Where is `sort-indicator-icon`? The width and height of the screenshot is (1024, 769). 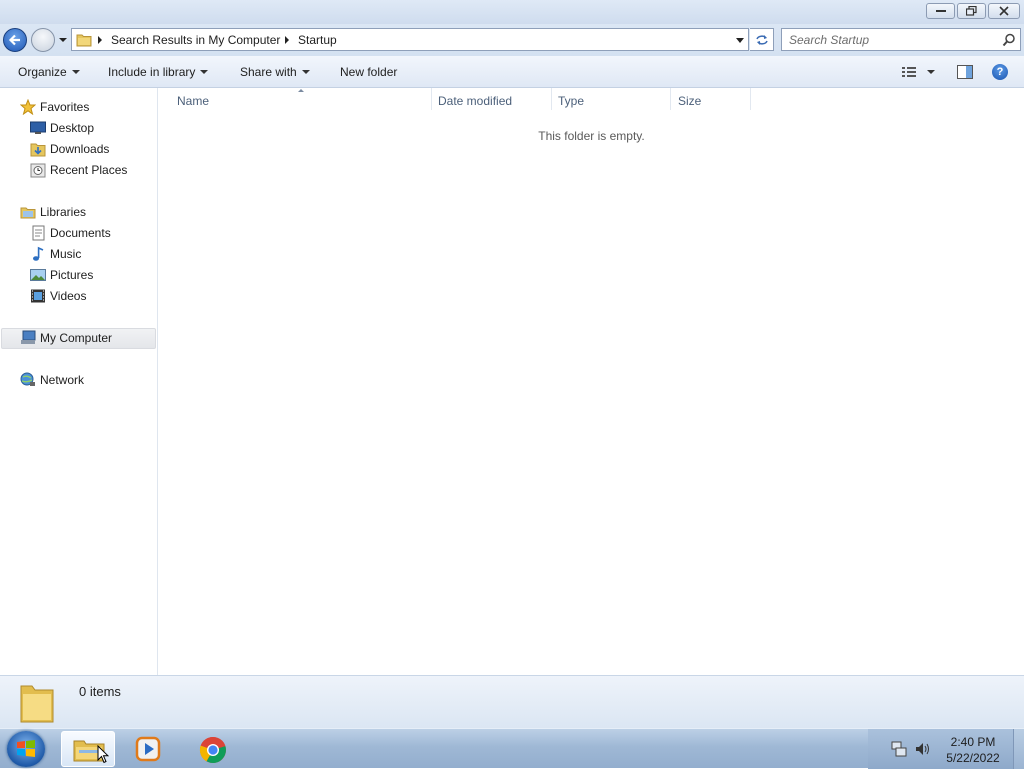
sort-indicator-icon is located at coordinates (301, 90).